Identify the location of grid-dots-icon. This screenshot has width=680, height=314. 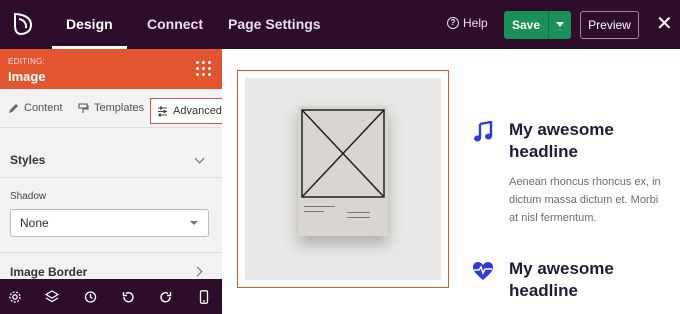
(204, 69).